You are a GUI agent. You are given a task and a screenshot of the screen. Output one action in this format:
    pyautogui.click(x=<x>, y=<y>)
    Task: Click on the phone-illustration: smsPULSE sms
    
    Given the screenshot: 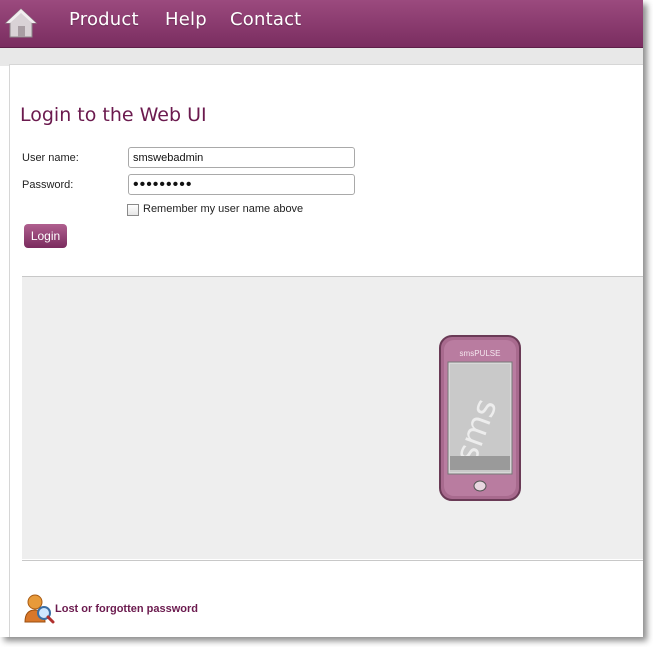 What is the action you would take?
    pyautogui.click(x=480, y=418)
    